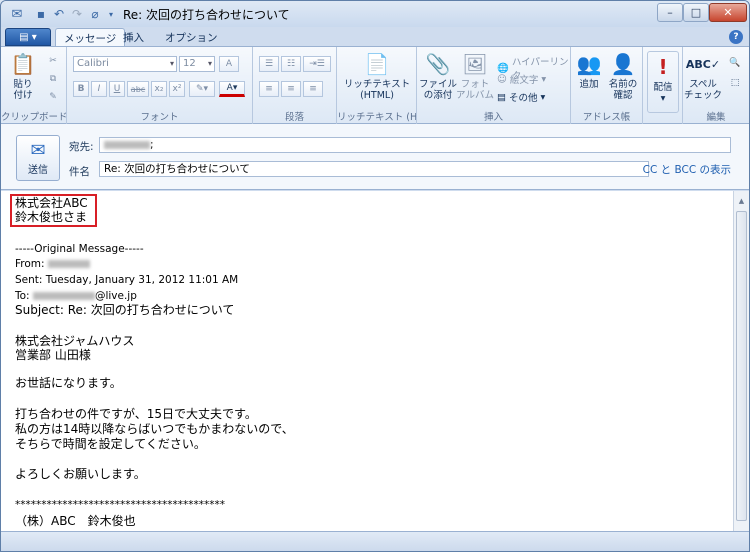 Image resolution: width=750 pixels, height=552 pixels. Describe the element at coordinates (741, 366) in the screenshot. I see `scroll-thumb` at that location.